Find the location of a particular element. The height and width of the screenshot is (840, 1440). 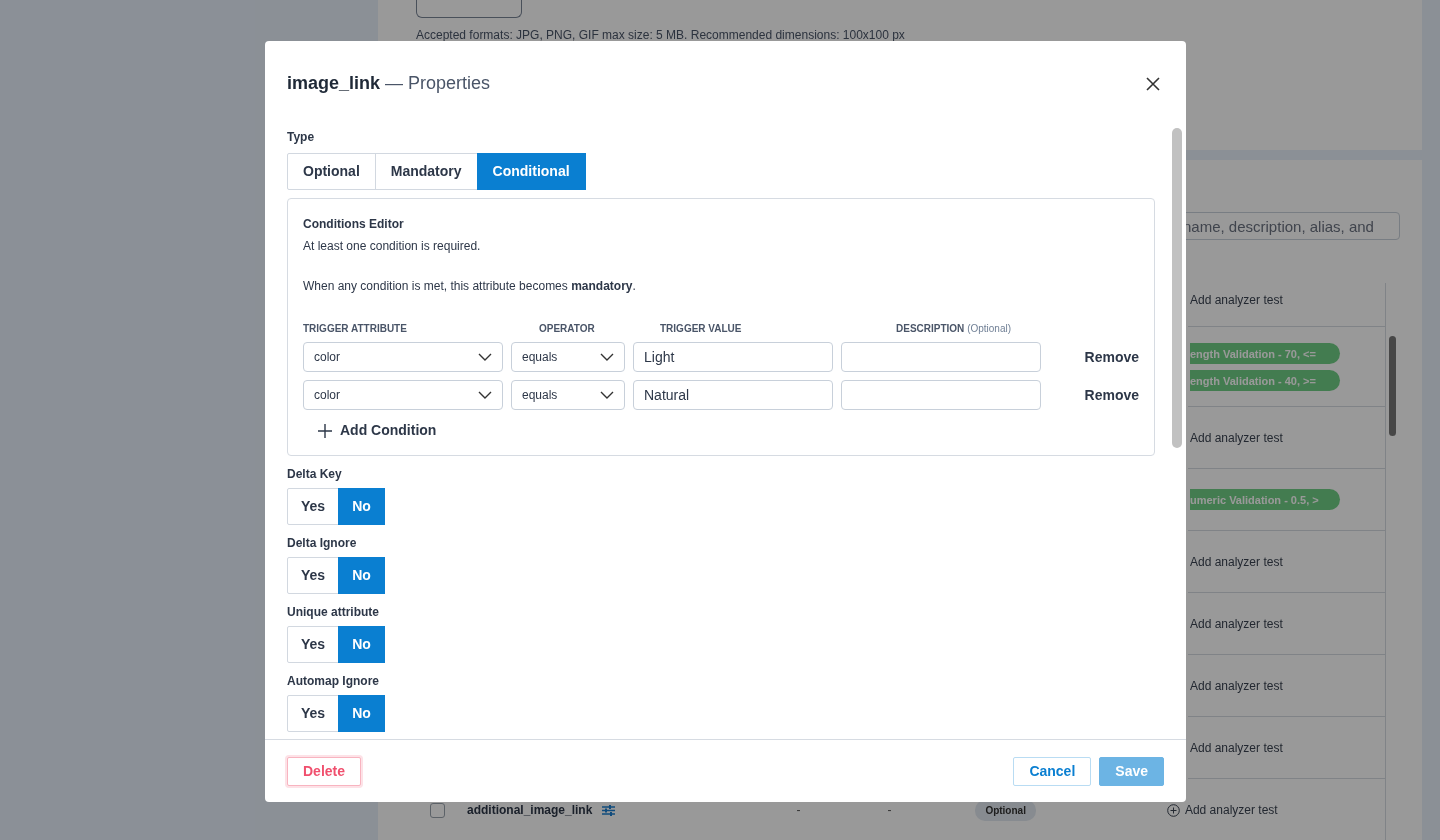

field-label: Type is located at coordinates (301, 137).